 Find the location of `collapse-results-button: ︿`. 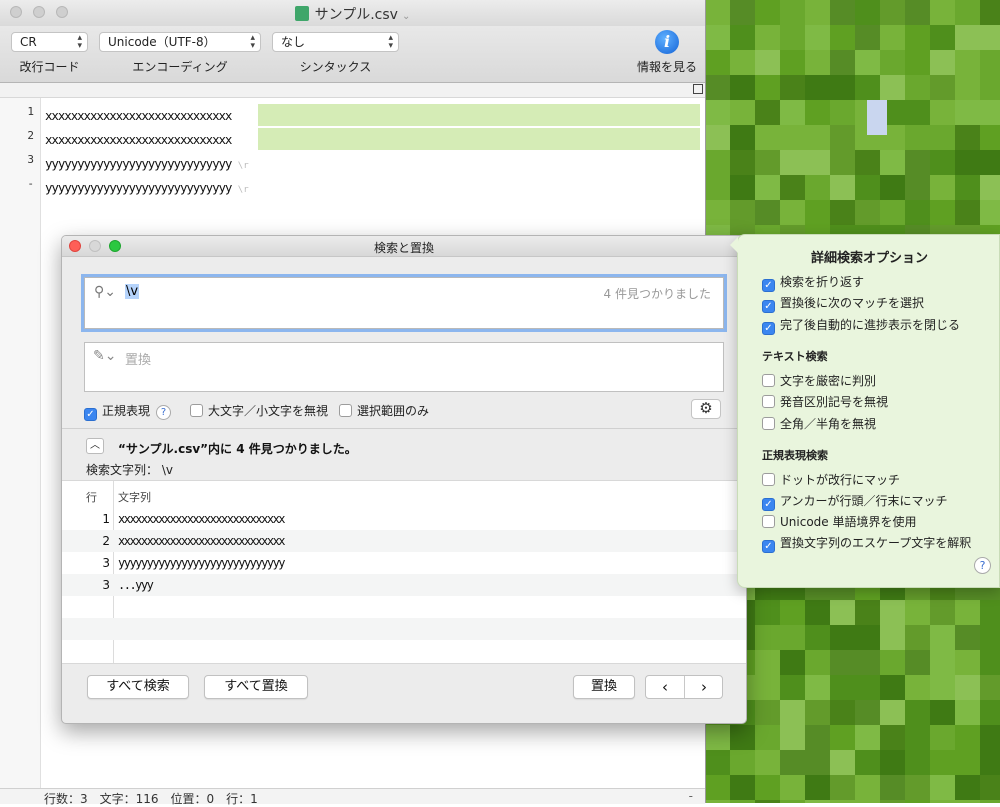

collapse-results-button: ︿ is located at coordinates (95, 446).